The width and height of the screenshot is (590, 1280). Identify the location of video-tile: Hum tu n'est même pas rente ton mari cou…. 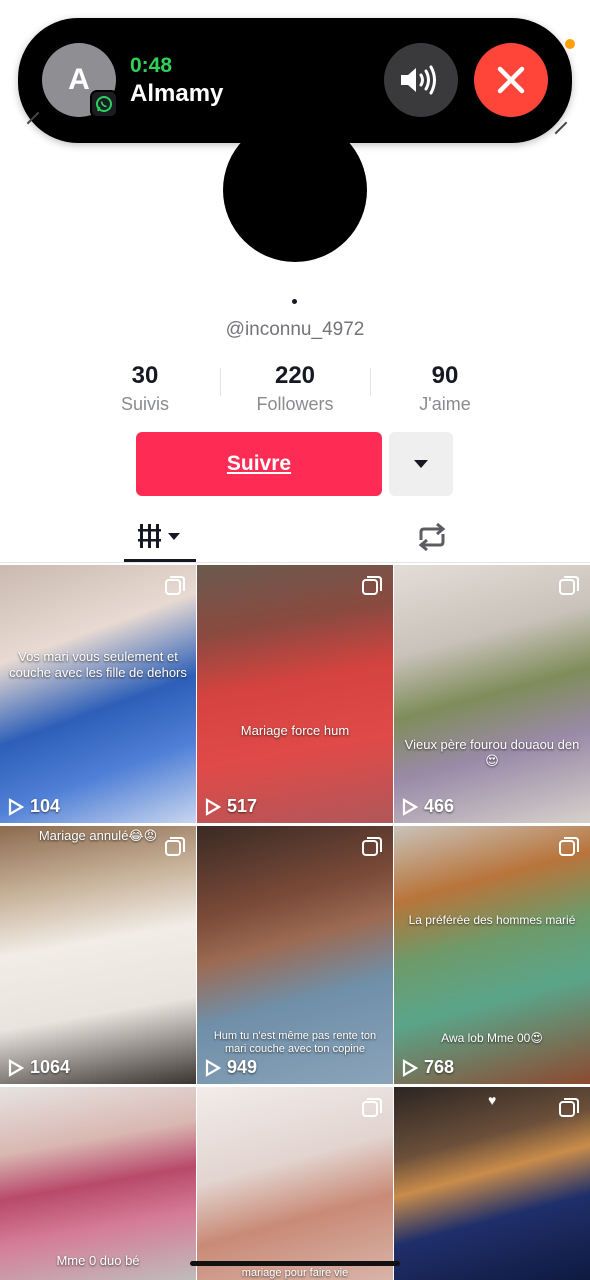
(295, 955).